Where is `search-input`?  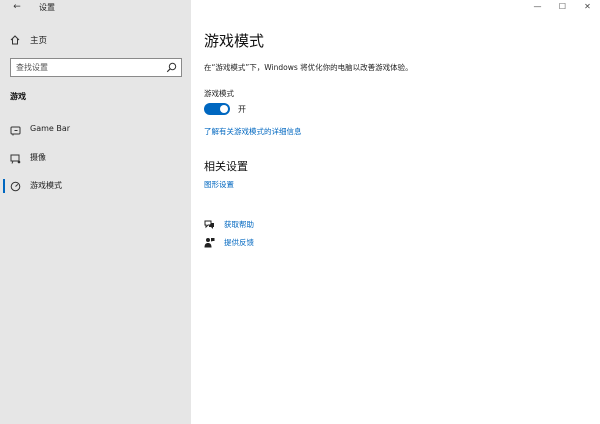
search-input is located at coordinates (86, 67).